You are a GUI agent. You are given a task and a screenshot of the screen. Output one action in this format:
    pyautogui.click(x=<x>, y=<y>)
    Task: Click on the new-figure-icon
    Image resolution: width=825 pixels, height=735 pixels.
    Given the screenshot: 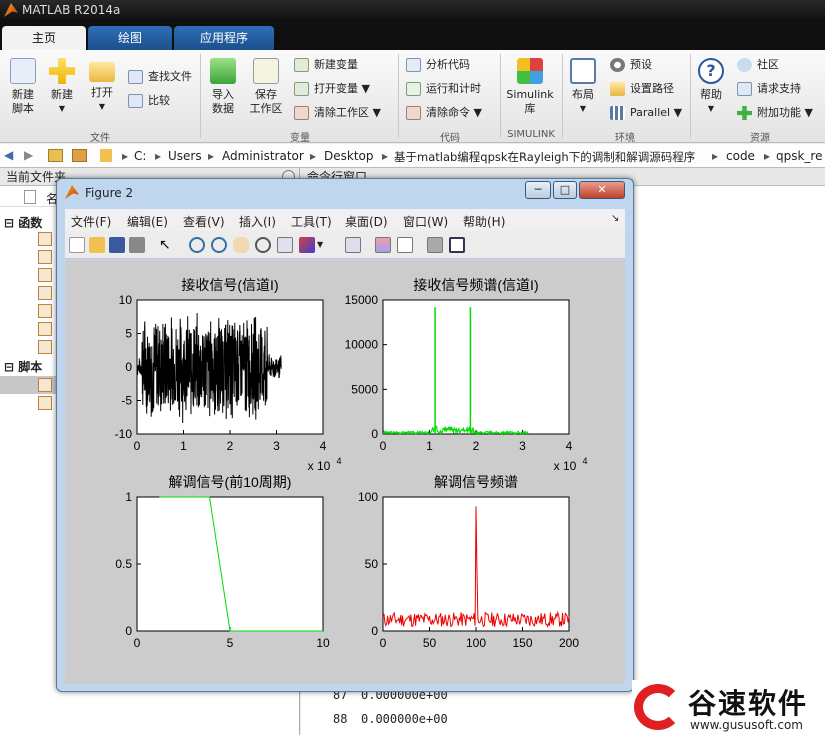 What is the action you would take?
    pyautogui.click(x=77, y=245)
    